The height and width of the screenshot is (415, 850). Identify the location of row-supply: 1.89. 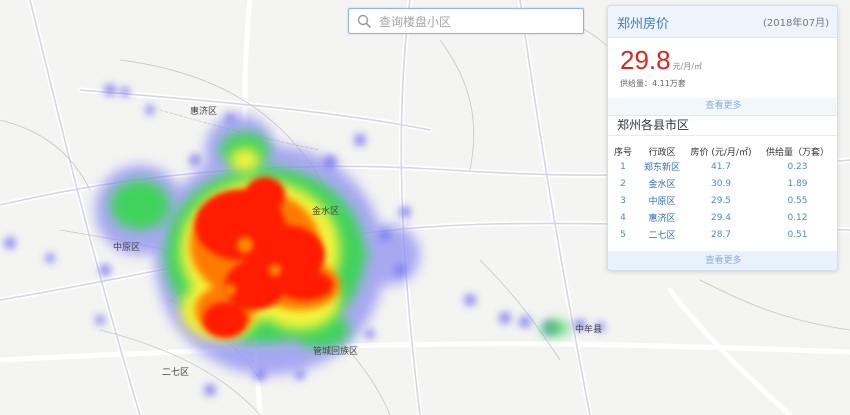
(797, 183).